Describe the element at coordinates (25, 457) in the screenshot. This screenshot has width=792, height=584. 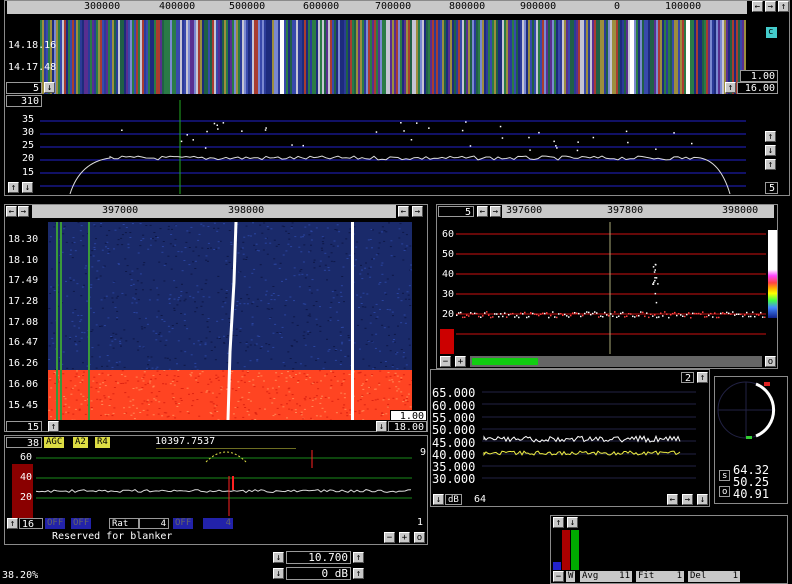
I see `y-axis-label: 60` at that location.